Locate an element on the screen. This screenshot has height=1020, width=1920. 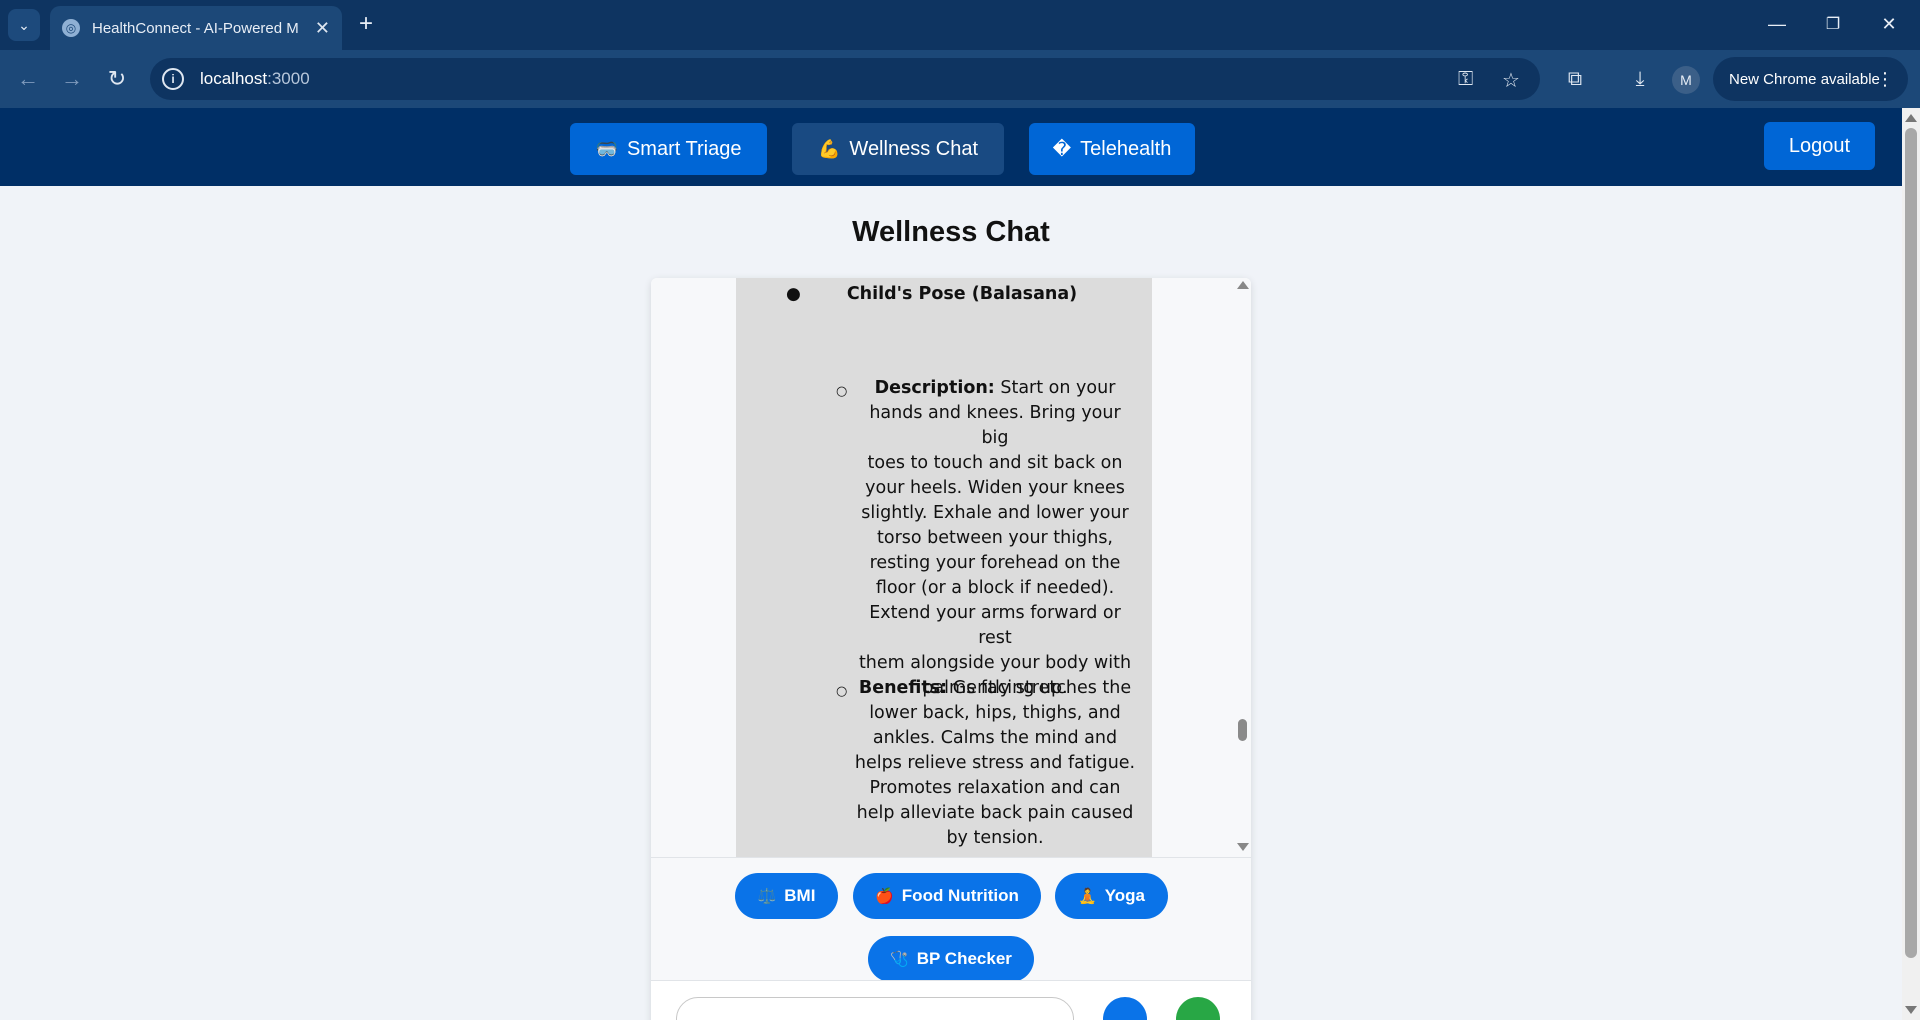
logout-button: Logout is located at coordinates (1819, 146).